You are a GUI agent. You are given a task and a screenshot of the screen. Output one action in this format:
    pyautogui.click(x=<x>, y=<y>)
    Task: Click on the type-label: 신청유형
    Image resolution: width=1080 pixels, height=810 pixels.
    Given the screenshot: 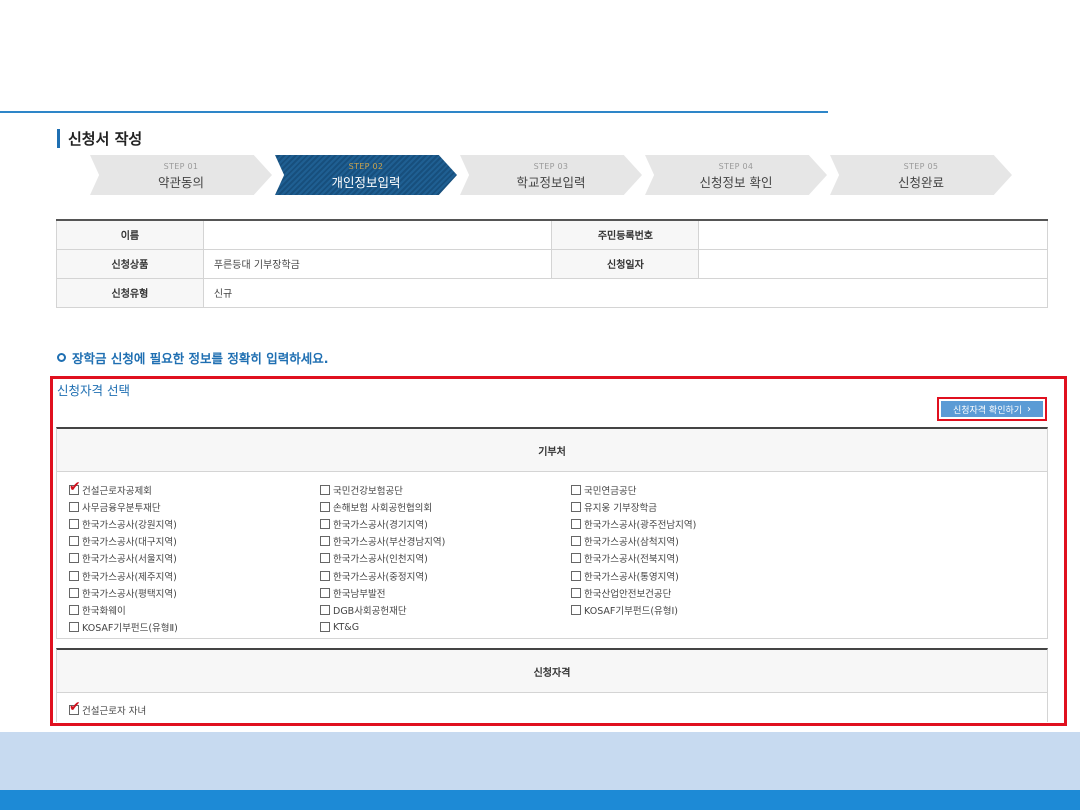 What is the action you would take?
    pyautogui.click(x=130, y=292)
    